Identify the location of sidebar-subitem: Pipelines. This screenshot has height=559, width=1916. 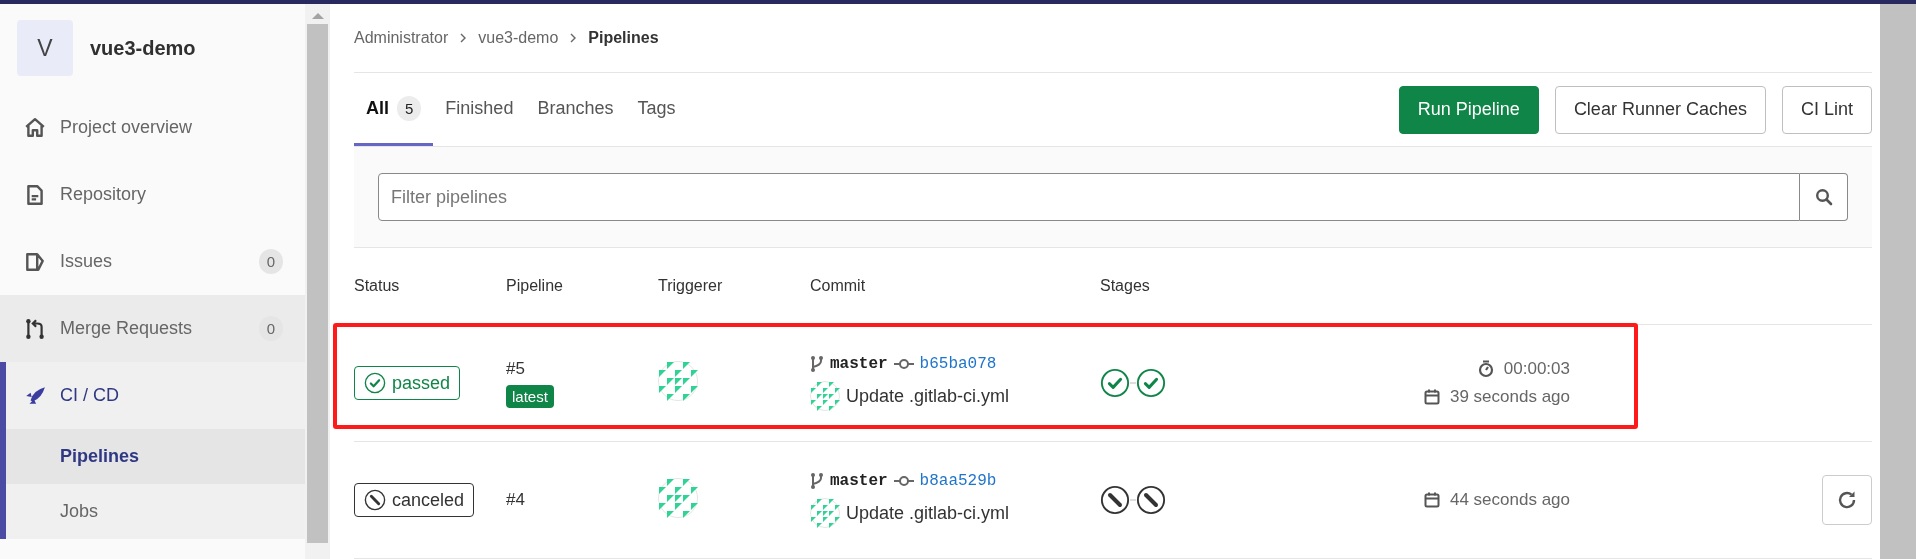
(155, 456).